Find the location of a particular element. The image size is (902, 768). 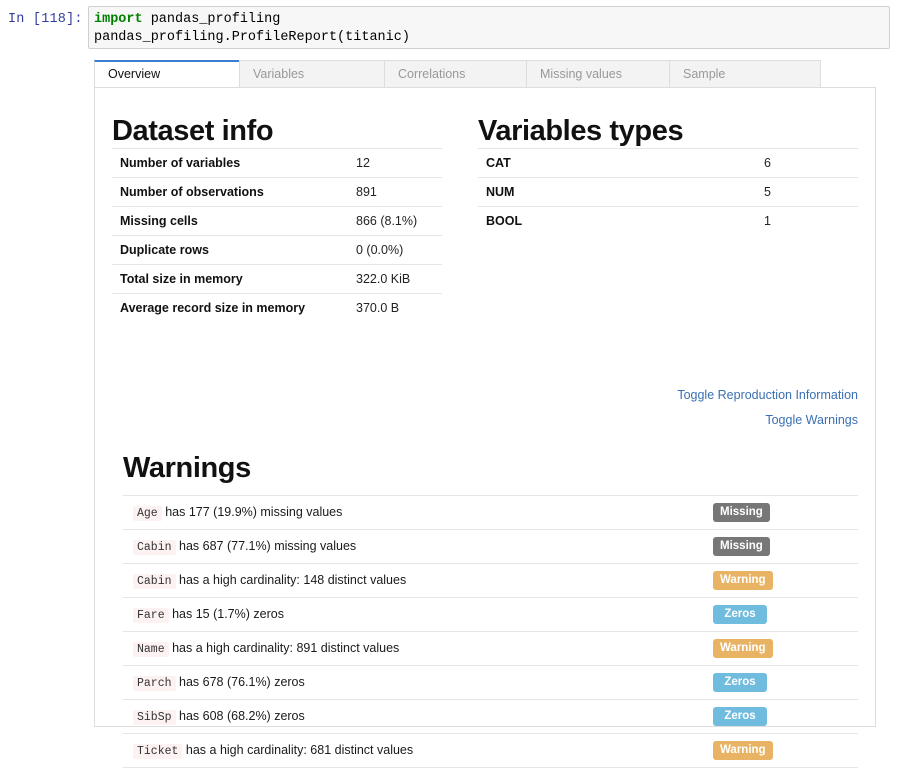

warning-variable-token: Parch is located at coordinates (154, 683).